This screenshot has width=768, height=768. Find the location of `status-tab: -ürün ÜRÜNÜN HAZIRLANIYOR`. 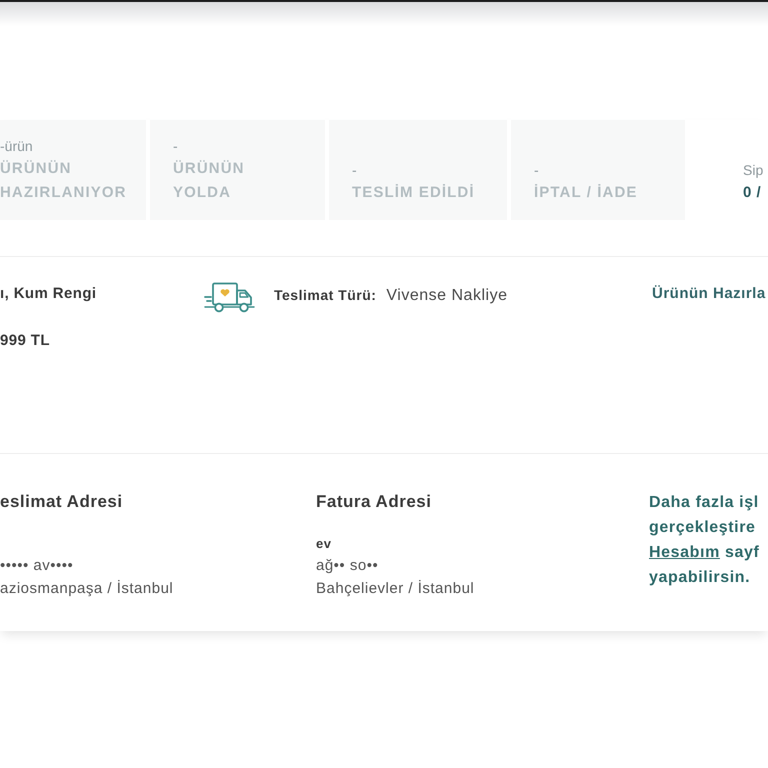

status-tab: -ürün ÜRÜNÜN HAZIRLANIYOR is located at coordinates (73, 170).